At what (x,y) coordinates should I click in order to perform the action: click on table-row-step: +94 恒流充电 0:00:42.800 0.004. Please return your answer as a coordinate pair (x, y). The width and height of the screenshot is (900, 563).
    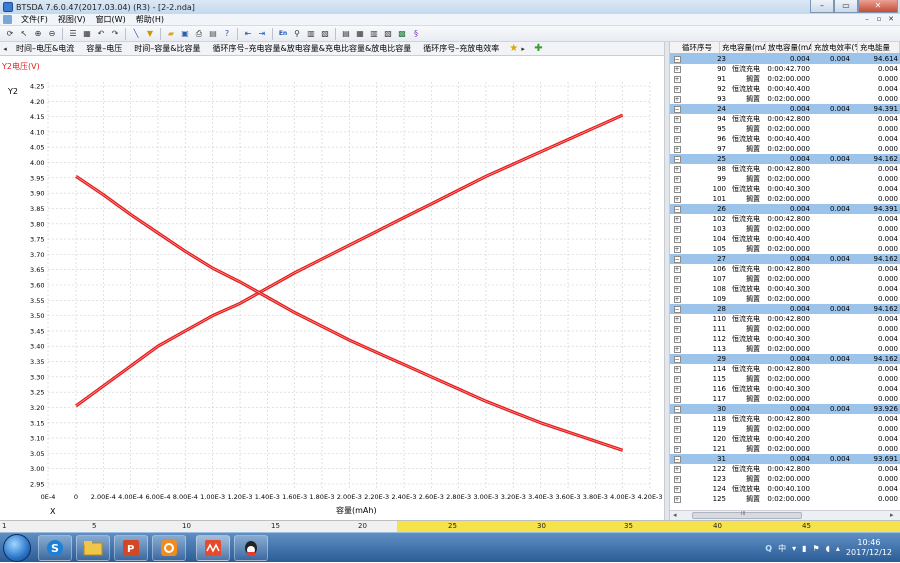
    Looking at the image, I should click on (785, 119).